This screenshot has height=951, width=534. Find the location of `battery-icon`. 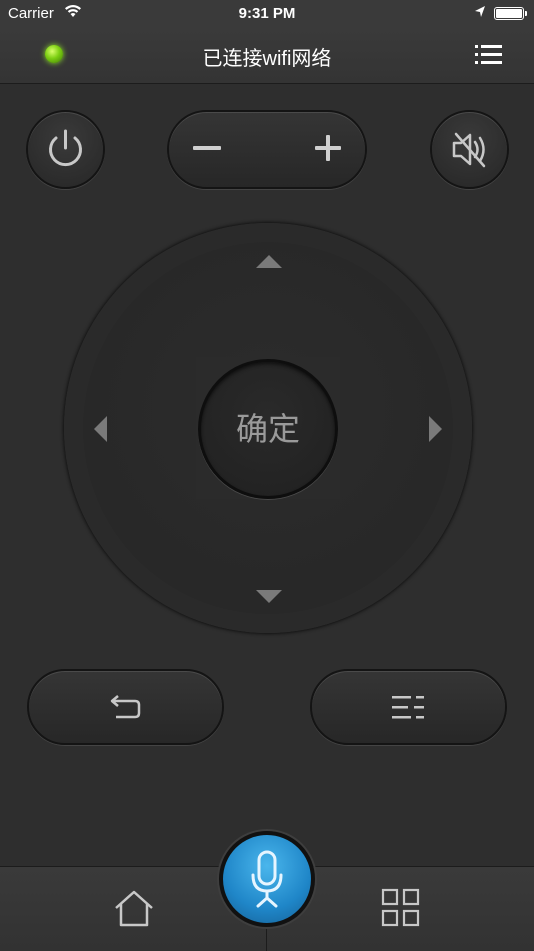

battery-icon is located at coordinates (510, 13).